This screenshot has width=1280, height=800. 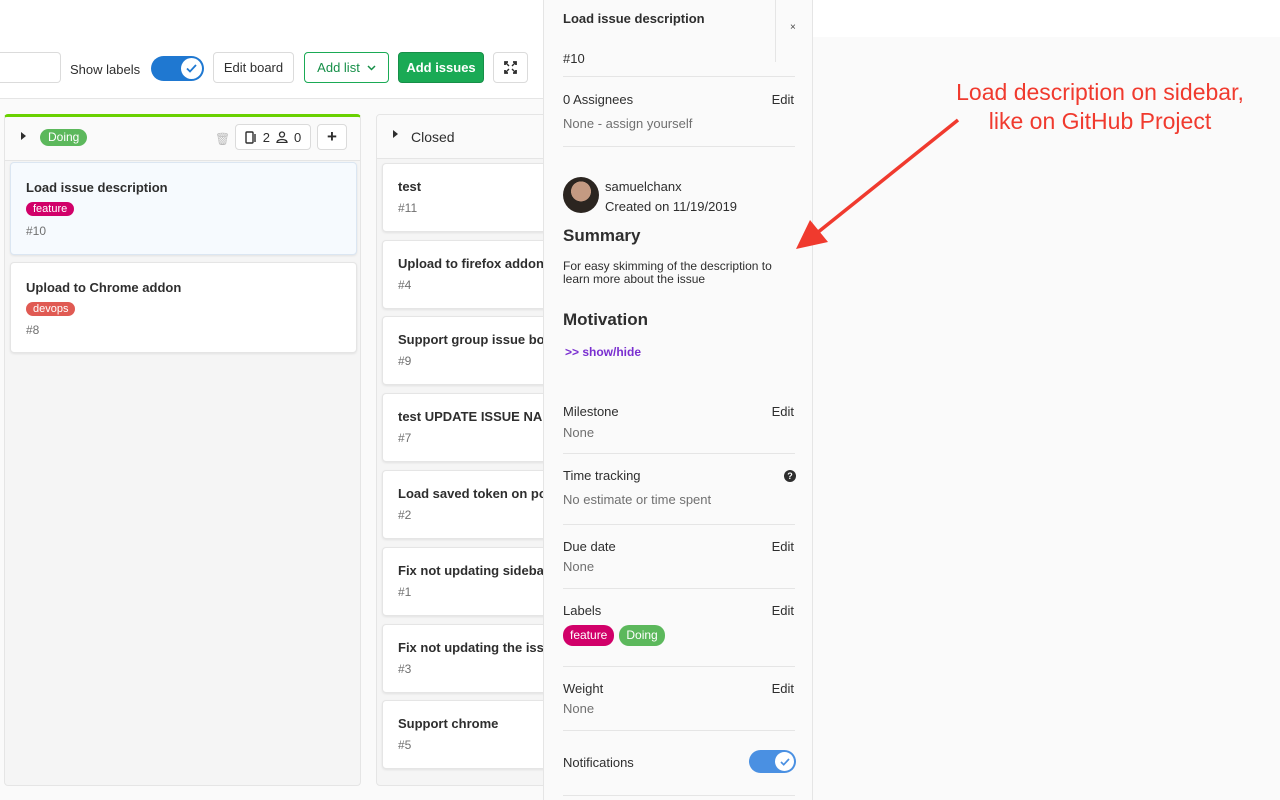 What do you see at coordinates (583, 688) in the screenshot?
I see `weight-label: Weight` at bounding box center [583, 688].